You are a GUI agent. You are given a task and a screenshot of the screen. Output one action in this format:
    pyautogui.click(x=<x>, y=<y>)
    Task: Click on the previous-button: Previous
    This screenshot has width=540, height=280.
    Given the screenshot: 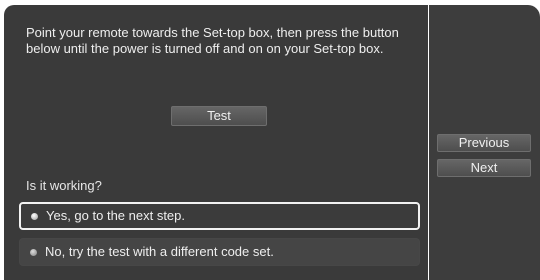 What is the action you would take?
    pyautogui.click(x=484, y=143)
    